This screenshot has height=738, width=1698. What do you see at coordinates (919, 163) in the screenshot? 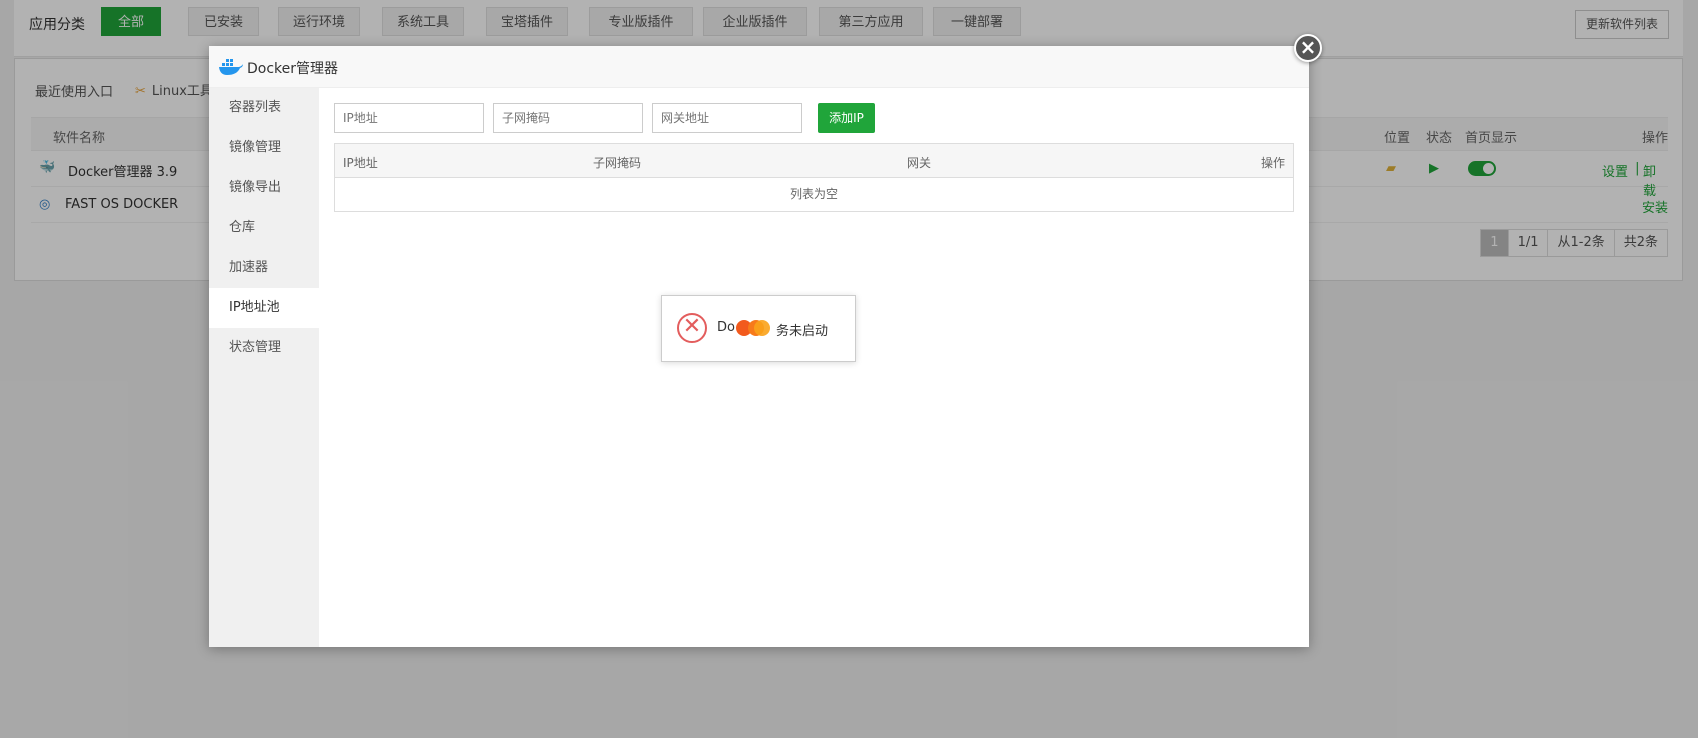
I see `th-gateway: 网关` at bounding box center [919, 163].